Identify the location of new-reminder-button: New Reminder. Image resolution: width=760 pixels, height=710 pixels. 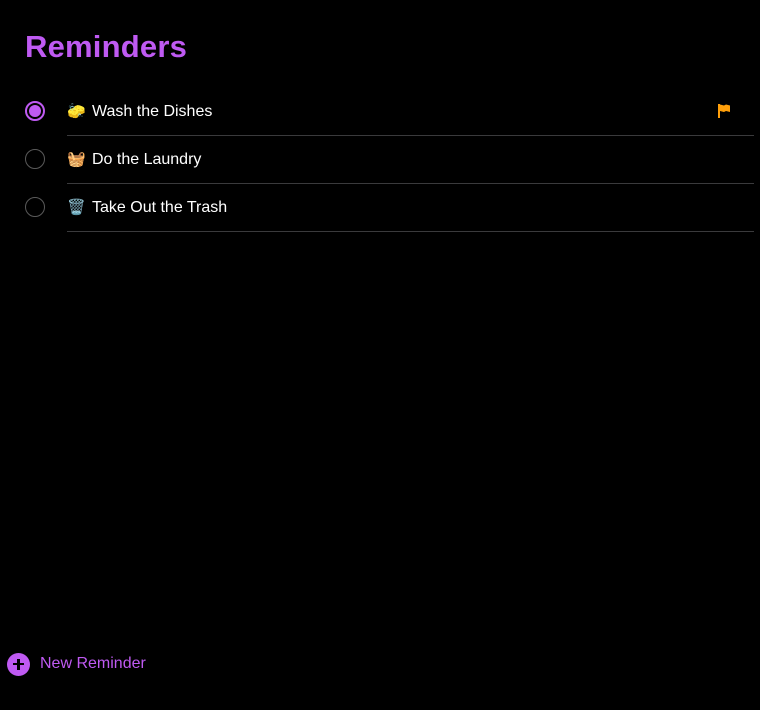
(76, 664).